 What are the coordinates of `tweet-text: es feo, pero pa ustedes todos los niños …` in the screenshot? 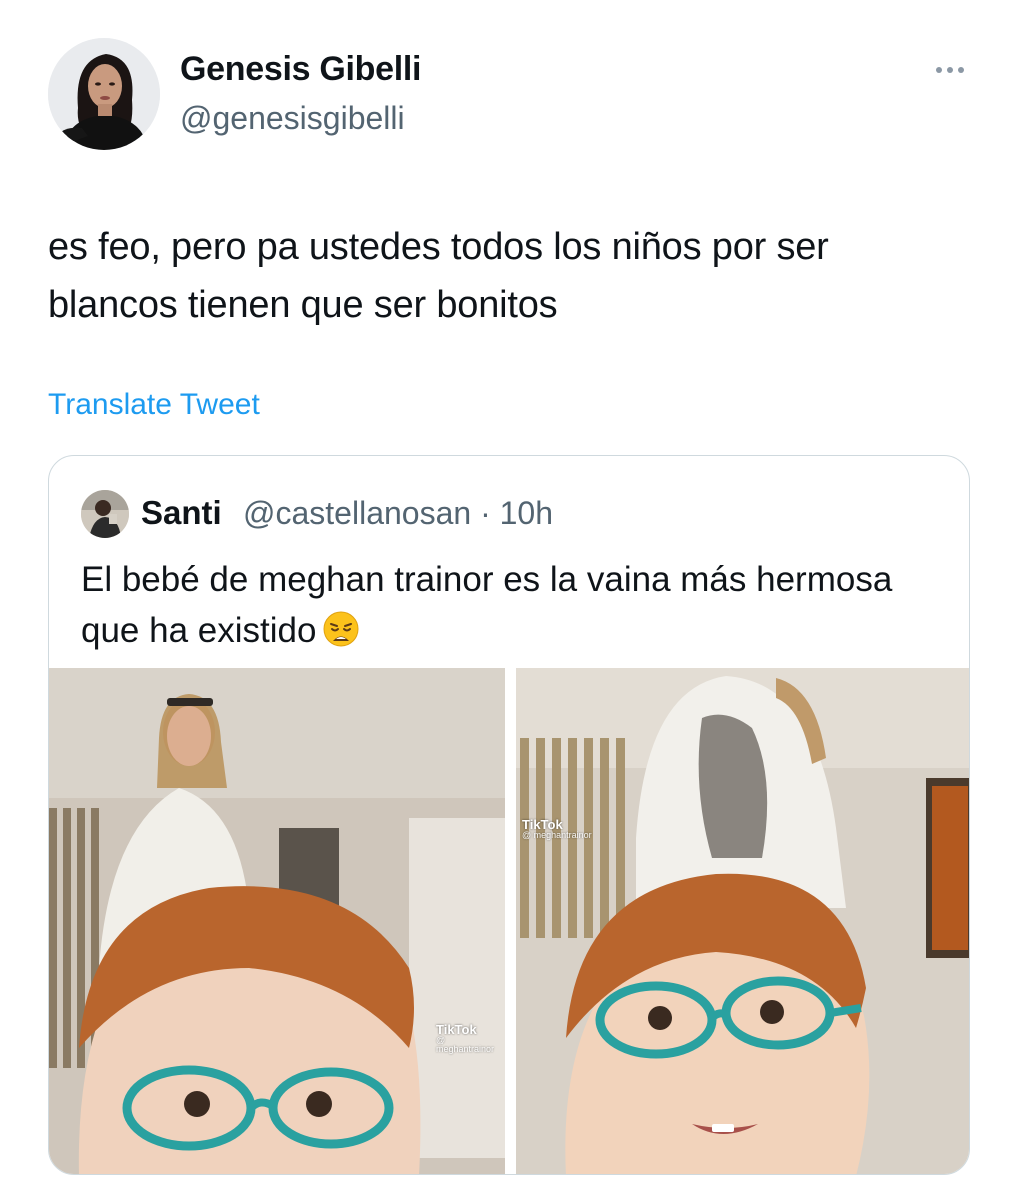 It's located at (438, 276).